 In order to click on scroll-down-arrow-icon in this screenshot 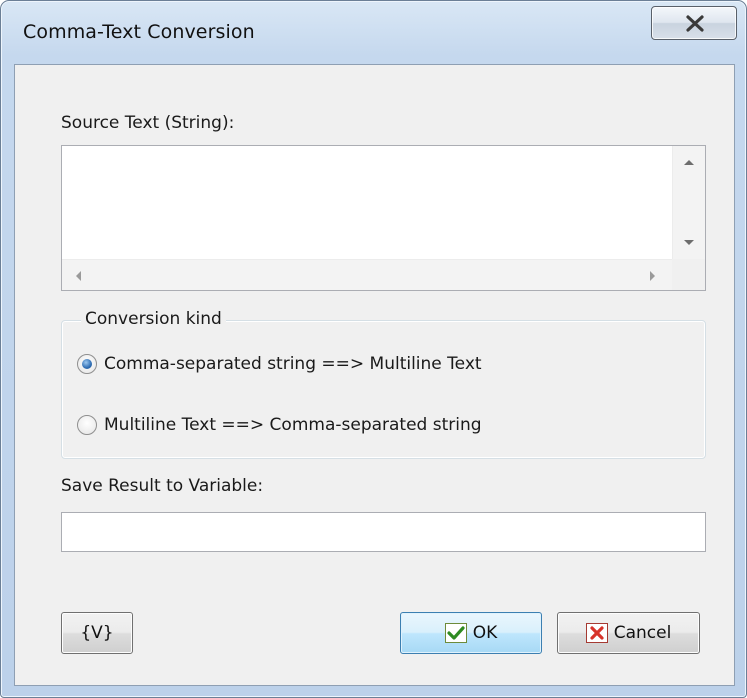, I will do `click(689, 242)`.